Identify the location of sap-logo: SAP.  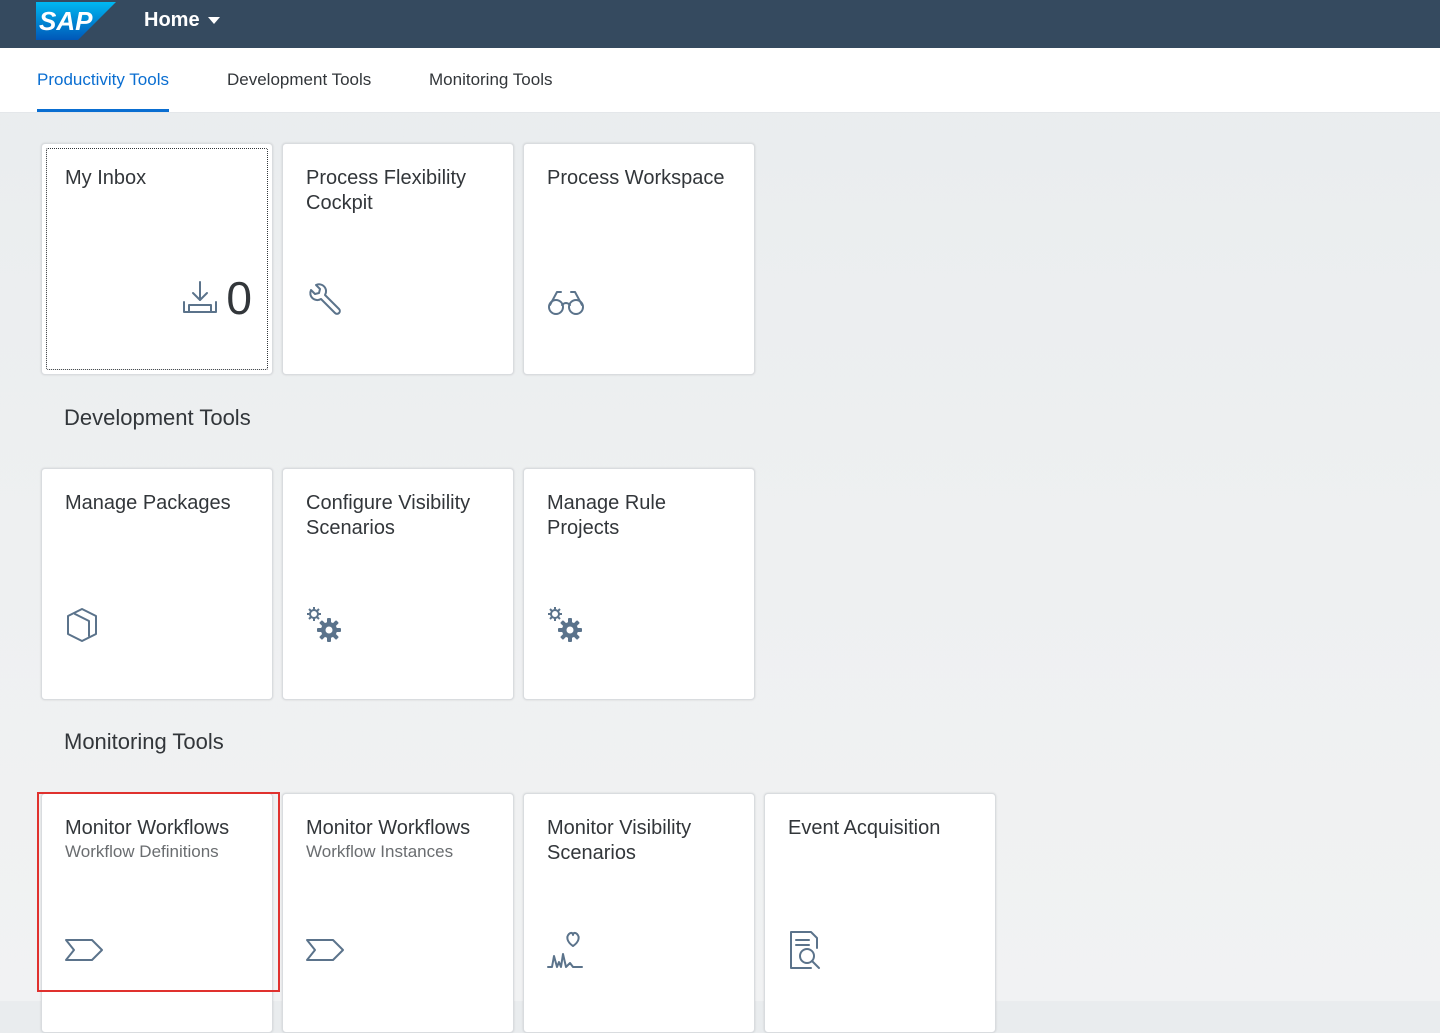
(76, 21).